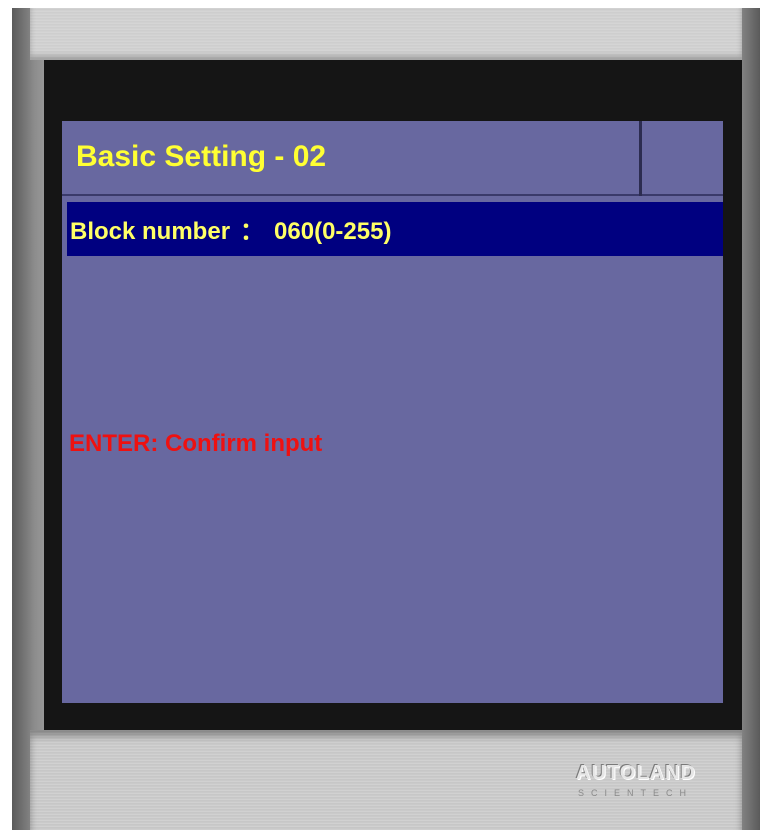  What do you see at coordinates (150, 231) in the screenshot?
I see `block-number-label: Block number` at bounding box center [150, 231].